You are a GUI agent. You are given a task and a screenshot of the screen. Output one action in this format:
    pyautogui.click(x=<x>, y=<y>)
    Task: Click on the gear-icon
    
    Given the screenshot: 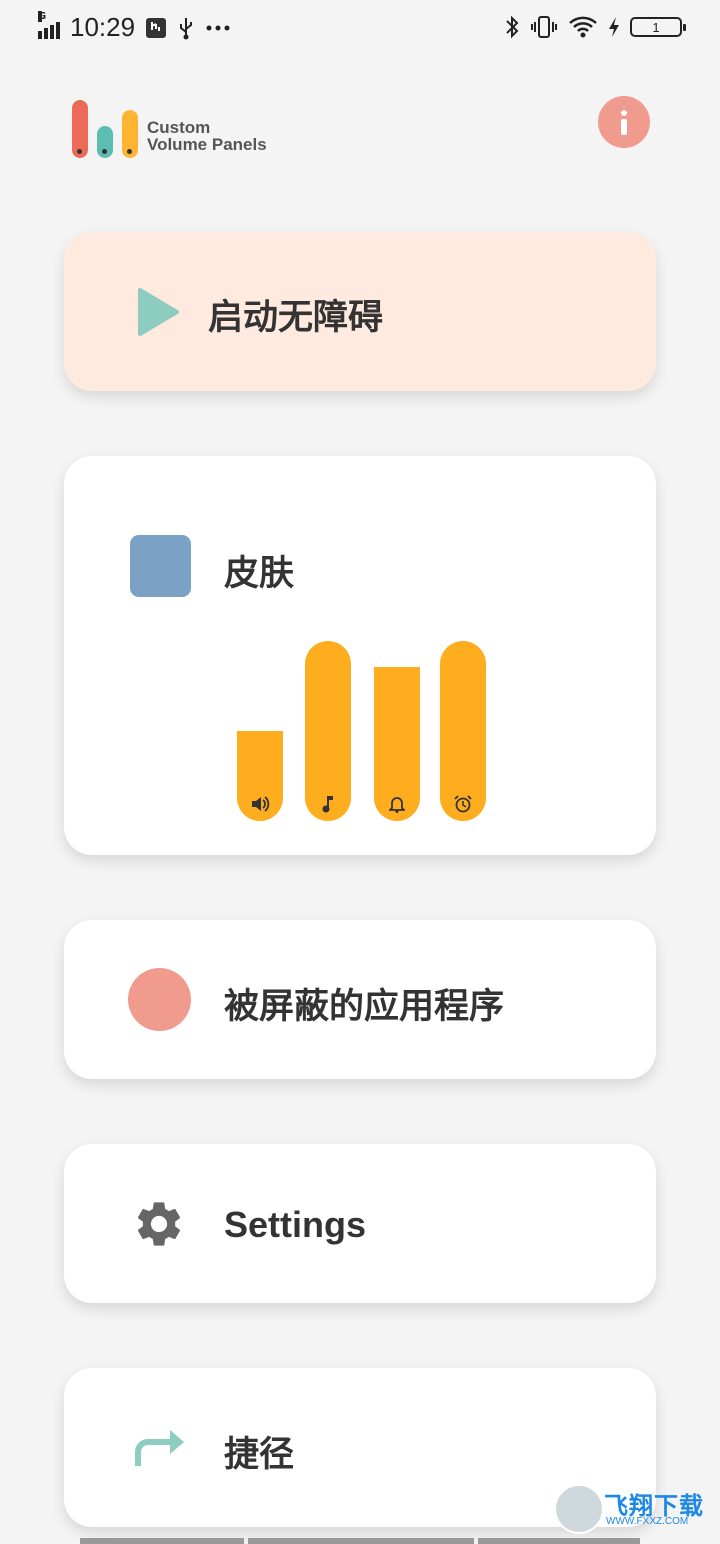 What is the action you would take?
    pyautogui.click(x=159, y=1224)
    